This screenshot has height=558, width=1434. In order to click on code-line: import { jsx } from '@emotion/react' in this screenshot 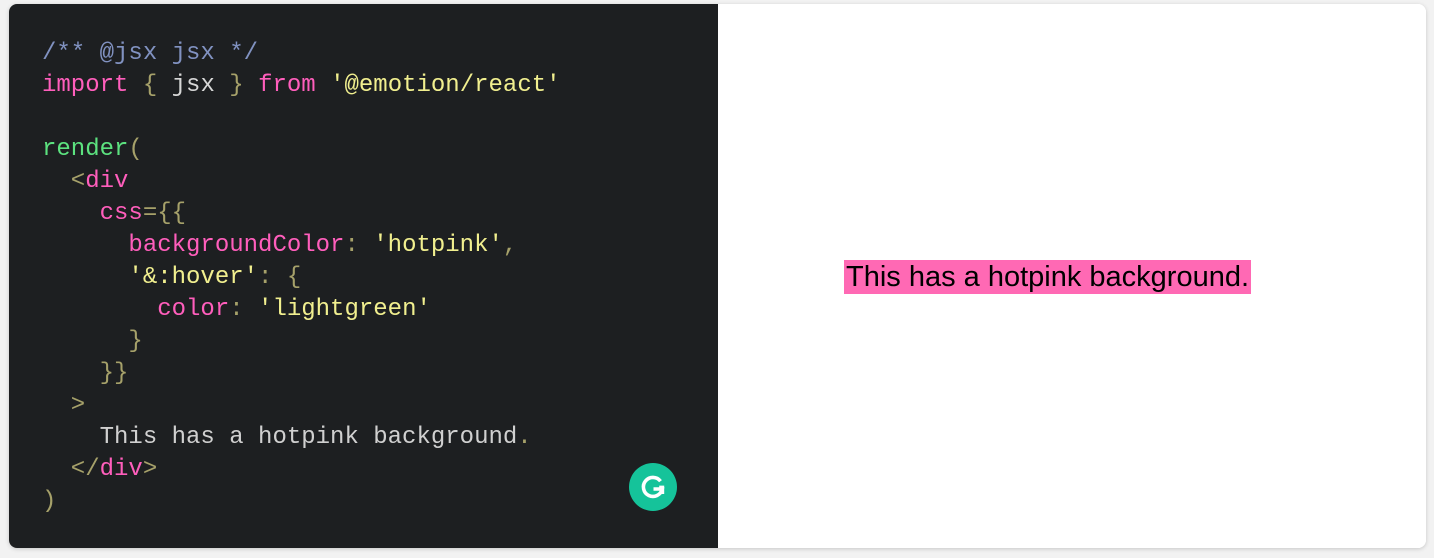, I will do `click(380, 86)`.